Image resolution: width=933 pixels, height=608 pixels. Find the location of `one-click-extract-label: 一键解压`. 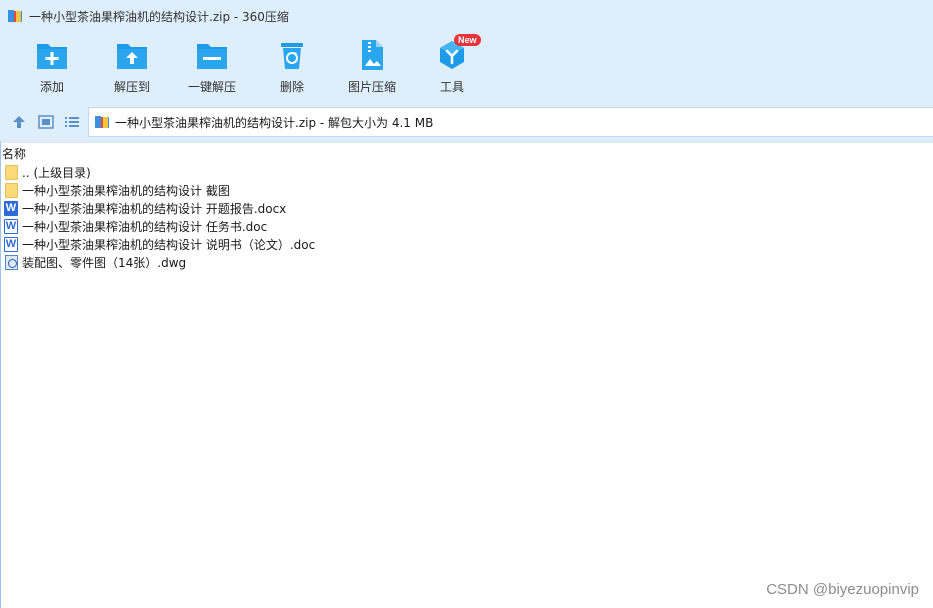

one-click-extract-label: 一键解压 is located at coordinates (211, 87).